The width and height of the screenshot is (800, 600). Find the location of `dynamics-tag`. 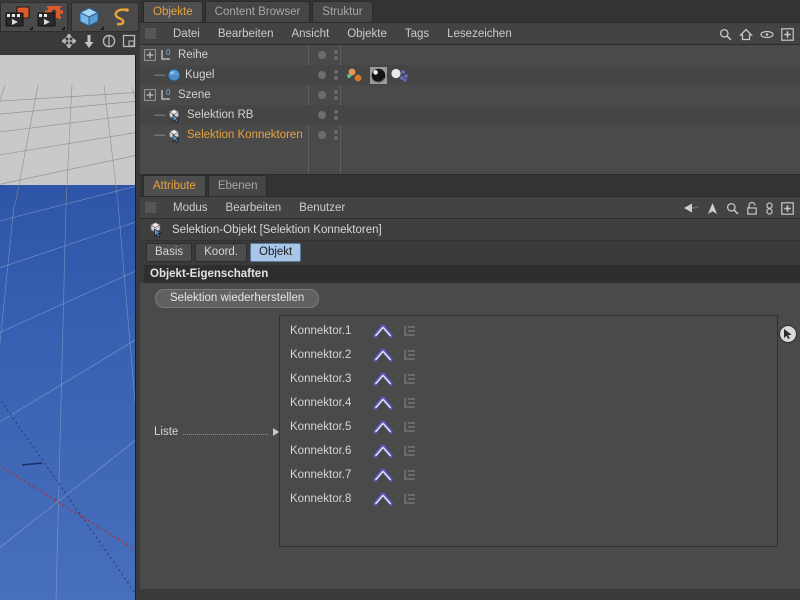

dynamics-tag is located at coordinates (356, 75).